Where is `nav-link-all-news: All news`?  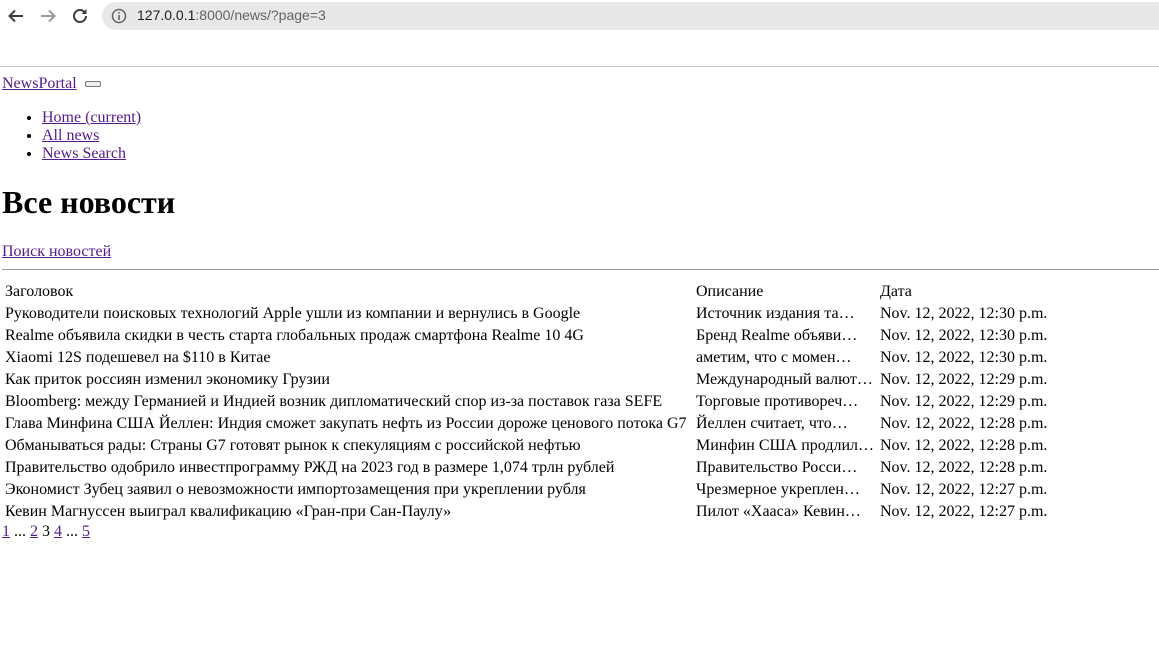 nav-link-all-news: All news is located at coordinates (70, 135).